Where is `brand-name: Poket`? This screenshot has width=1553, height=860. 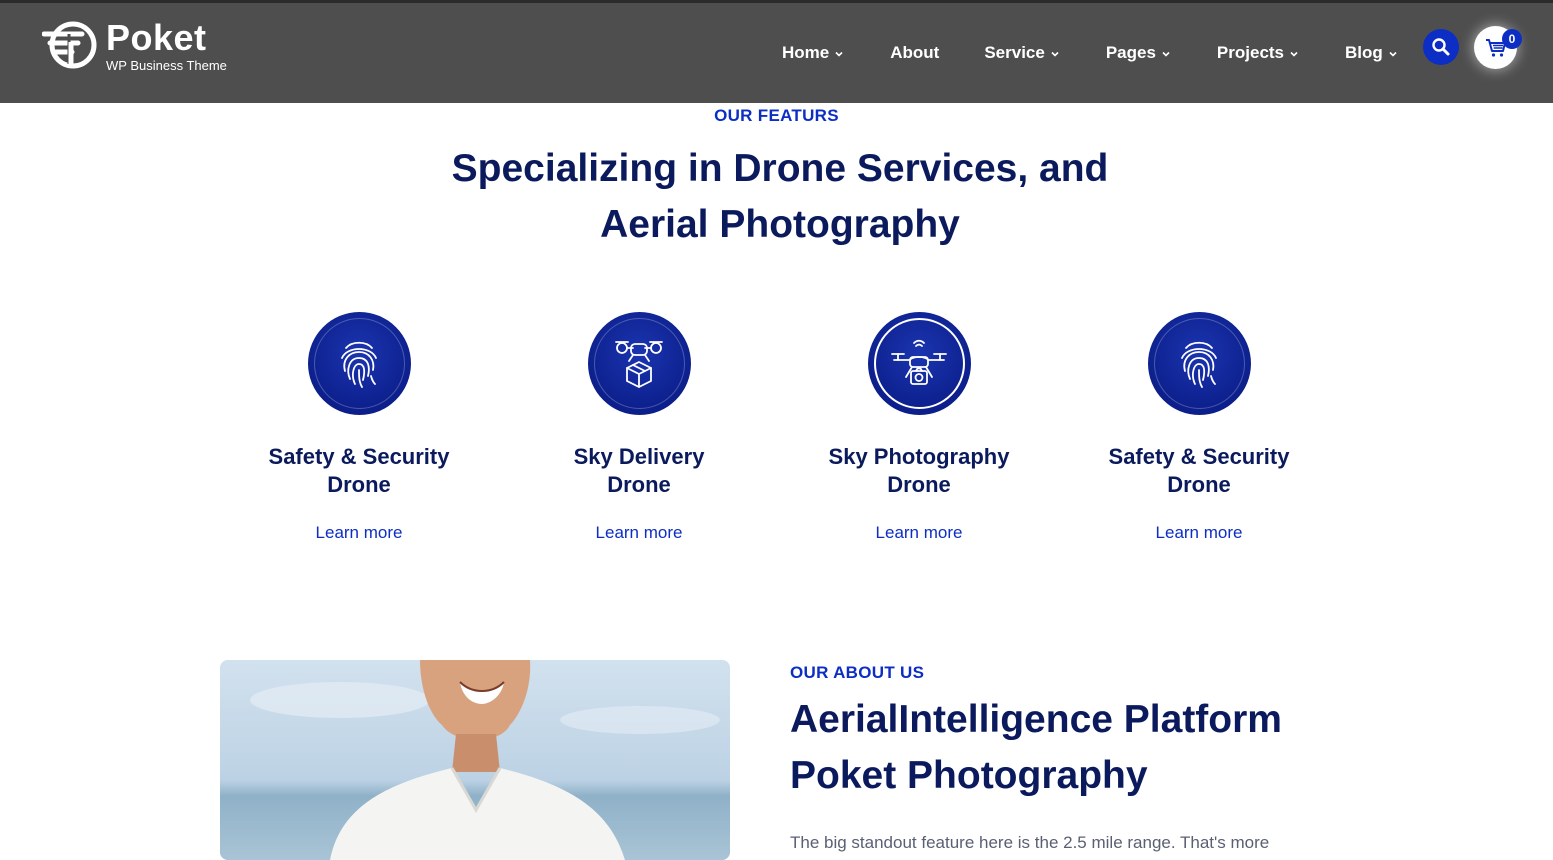 brand-name: Poket is located at coordinates (156, 37).